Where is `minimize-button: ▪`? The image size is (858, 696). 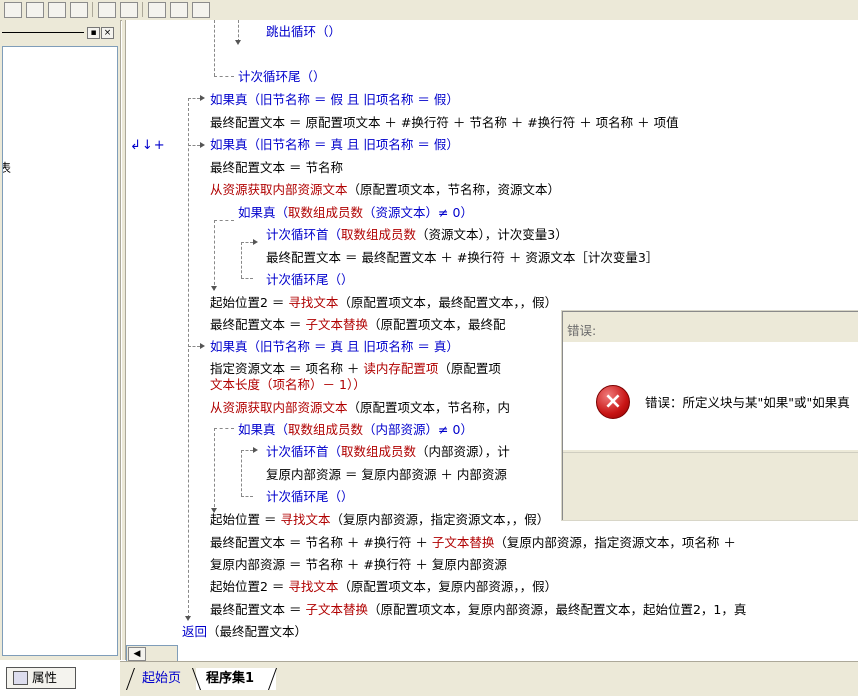
minimize-button: ▪ is located at coordinates (93, 33).